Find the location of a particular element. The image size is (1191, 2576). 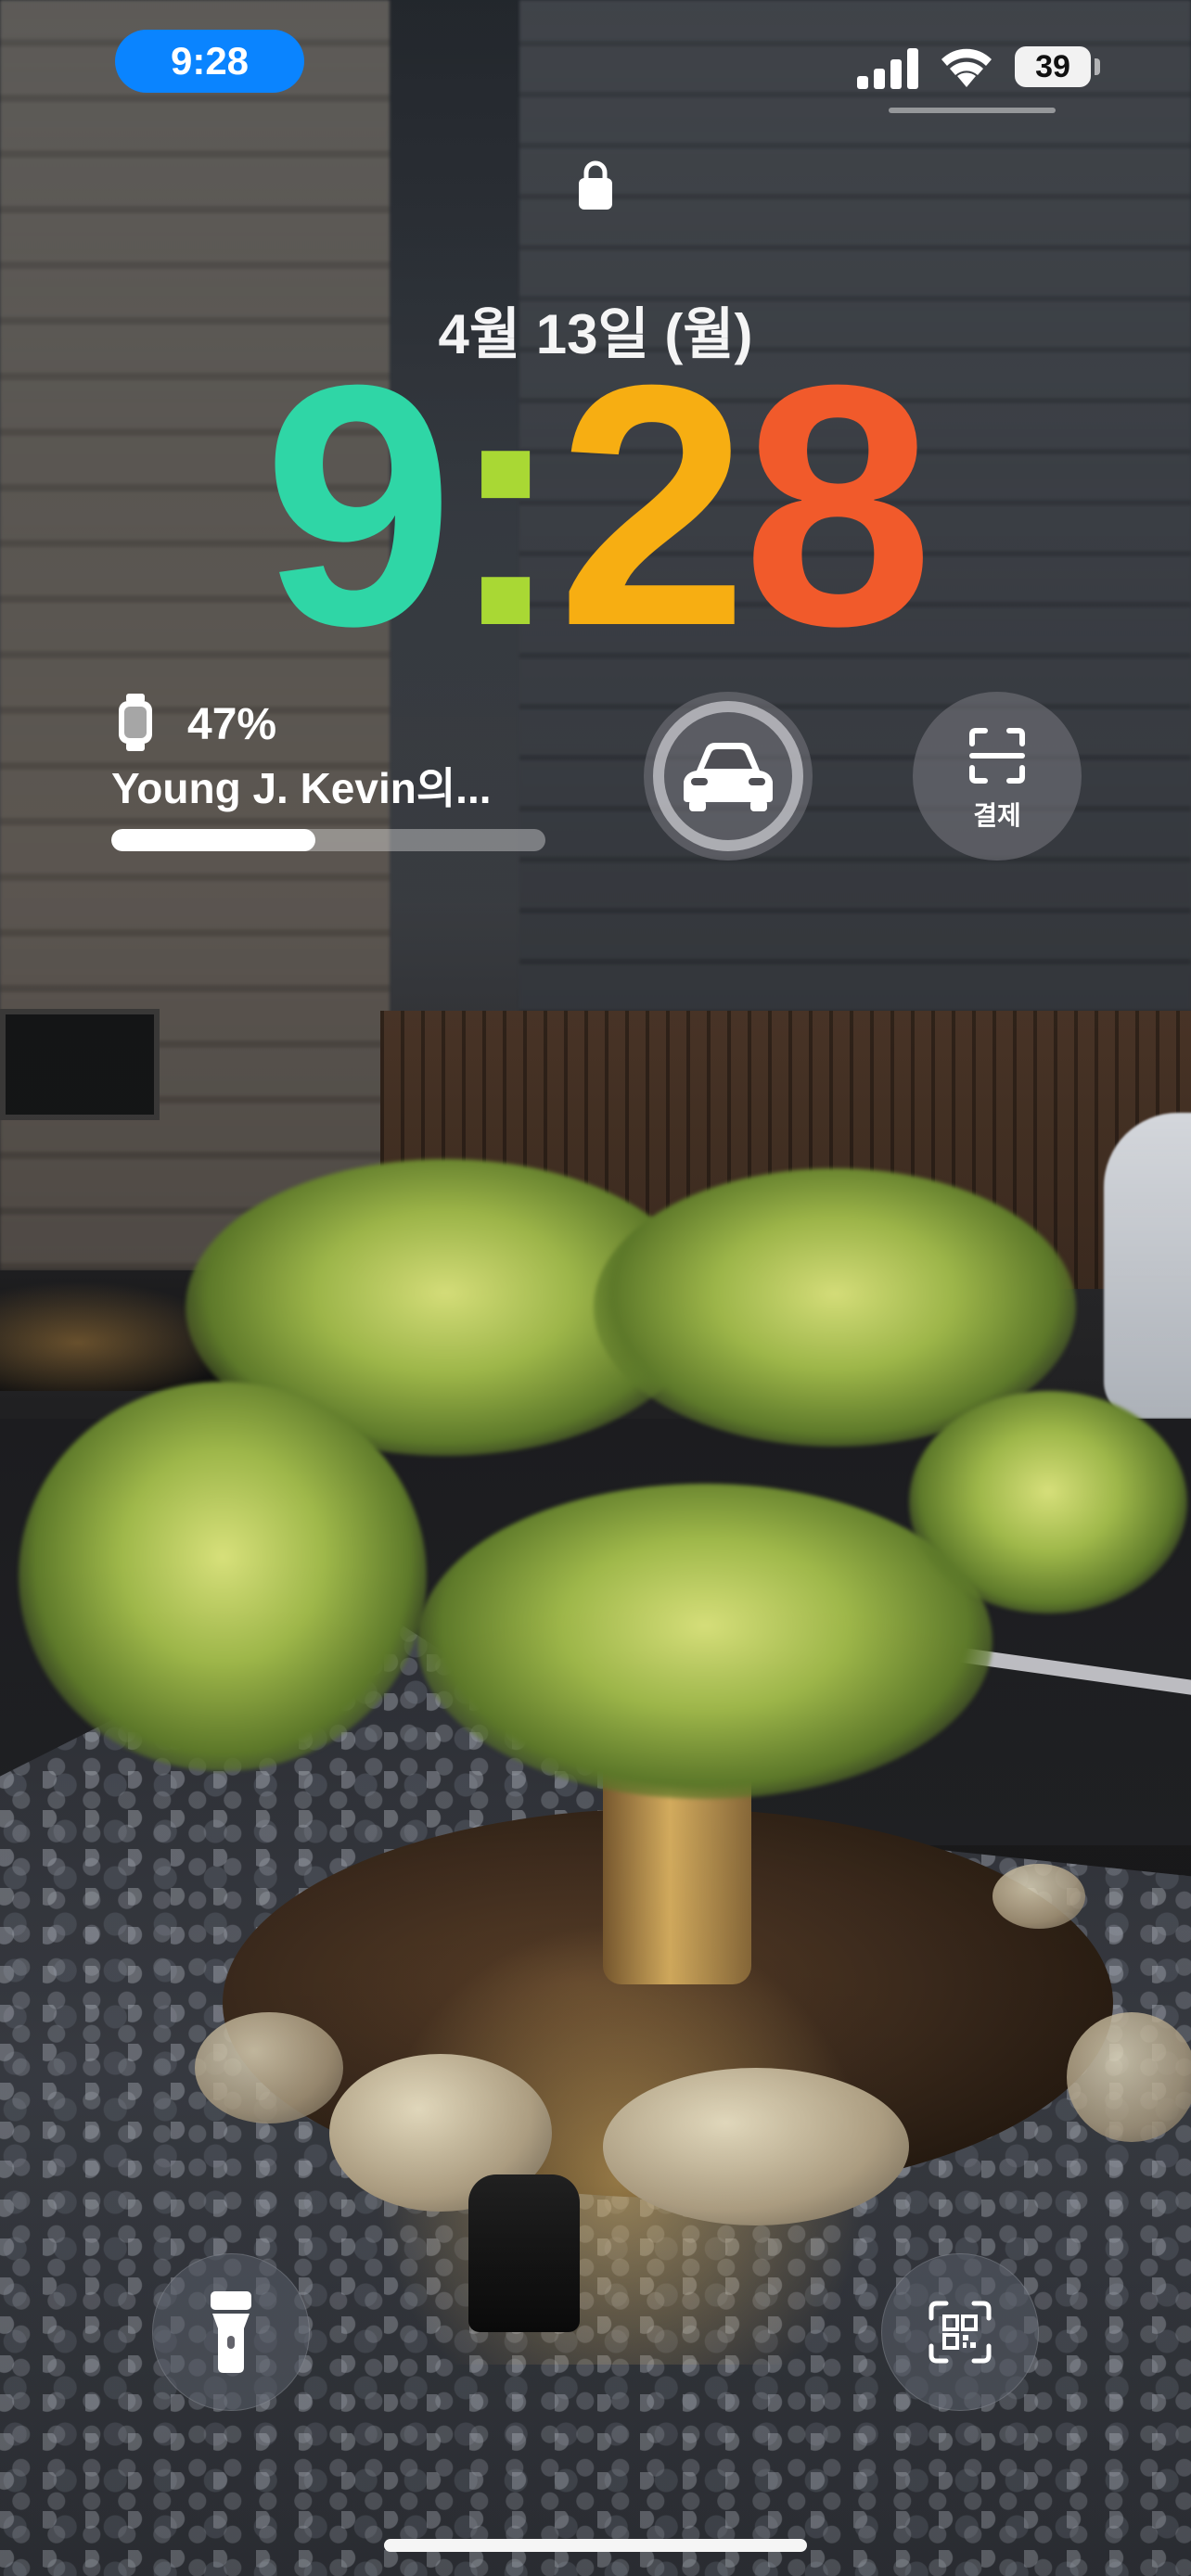

clock-minute-tens-digit: 2 is located at coordinates (653, 505).